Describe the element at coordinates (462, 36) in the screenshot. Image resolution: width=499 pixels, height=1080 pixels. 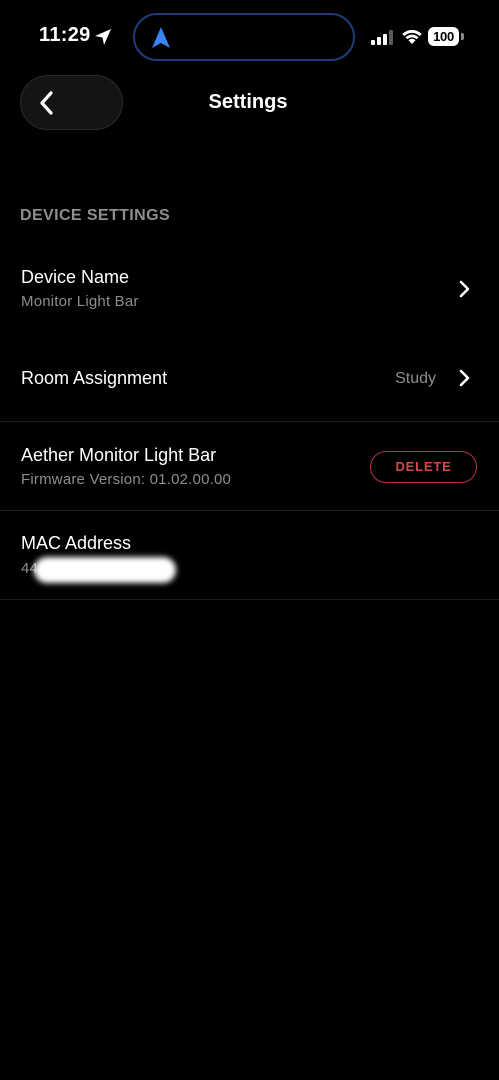
I see `battery-tip` at that location.